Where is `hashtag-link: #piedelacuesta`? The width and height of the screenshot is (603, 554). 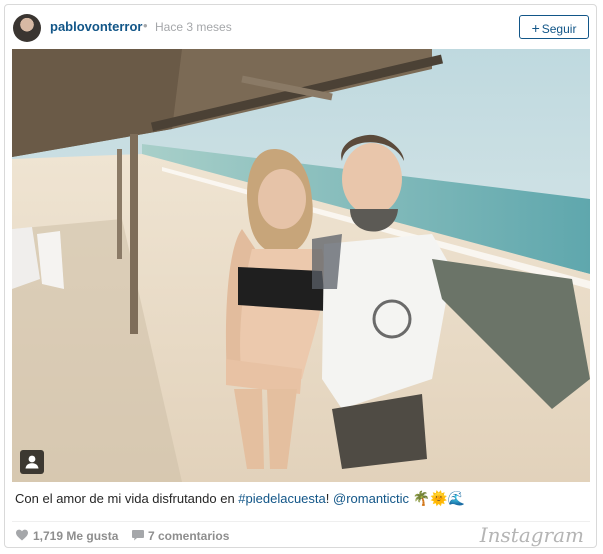 hashtag-link: #piedelacuesta is located at coordinates (281, 498).